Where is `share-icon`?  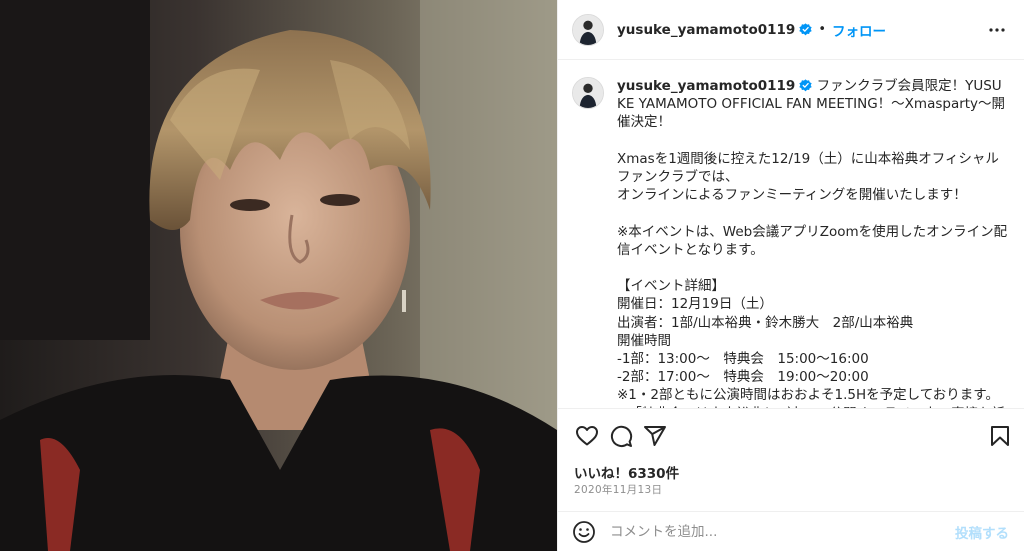
share-icon is located at coordinates (655, 436).